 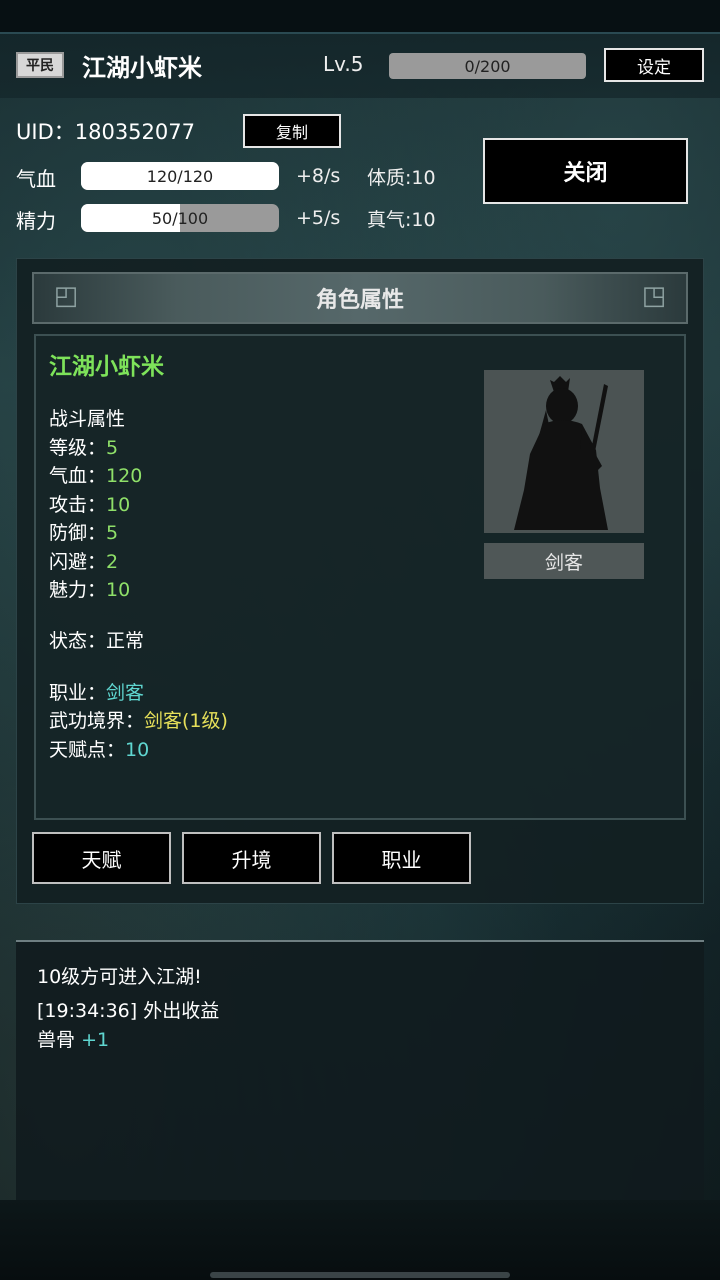 I want to click on constitution-stat: 体质:10, so click(x=401, y=178).